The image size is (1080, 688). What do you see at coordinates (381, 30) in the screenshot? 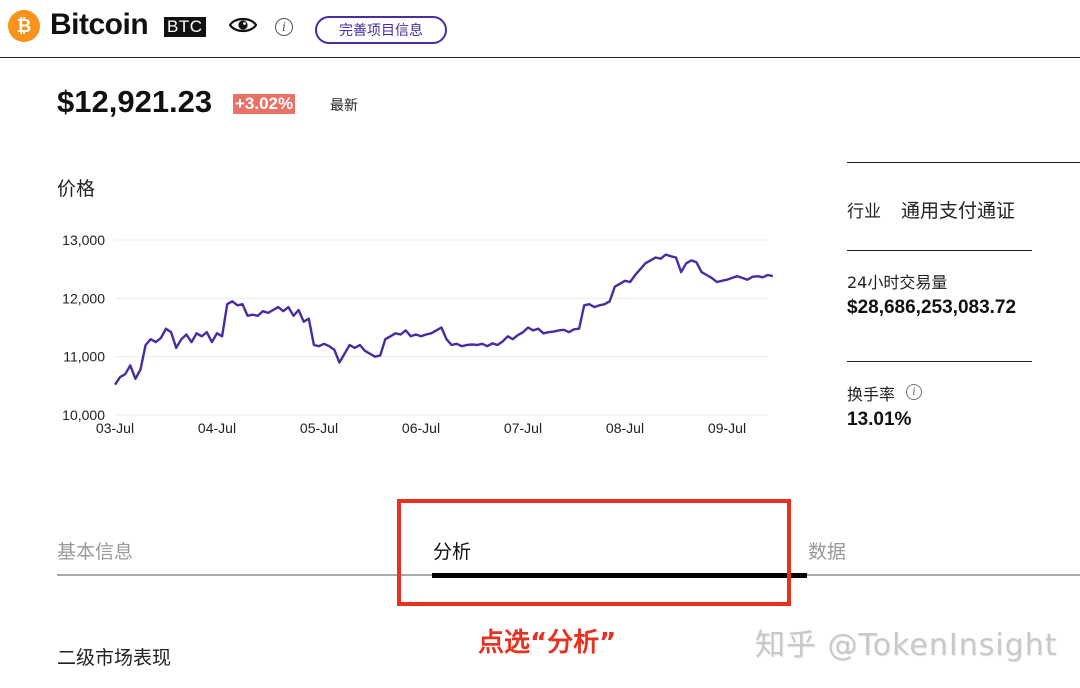
I see `complete-project-info-button: 完善项目信息` at bounding box center [381, 30].